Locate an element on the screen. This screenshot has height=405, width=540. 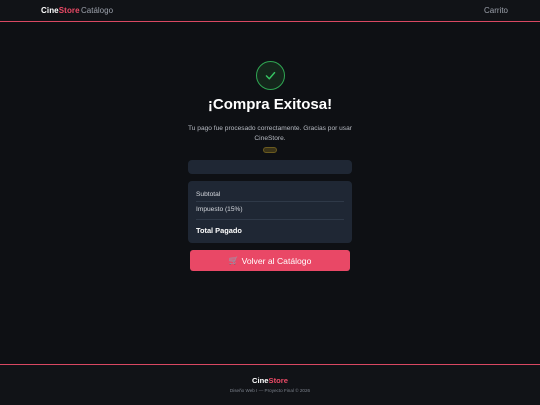
page-title: ¡Compra Exitosa! is located at coordinates (270, 104).